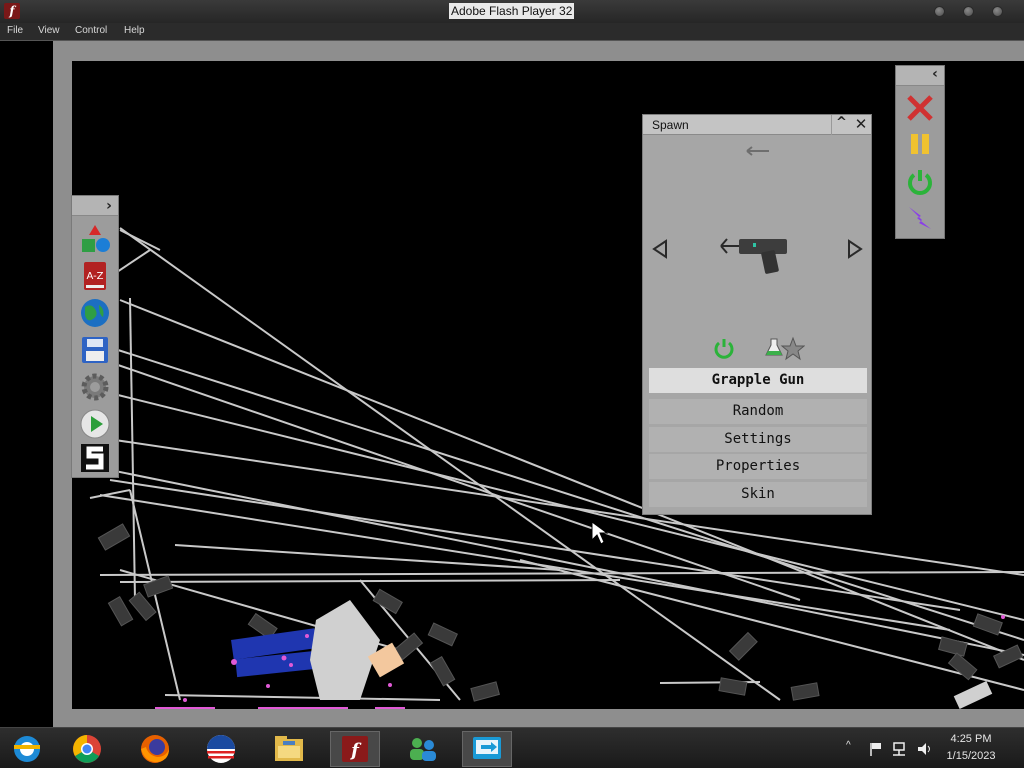 The width and height of the screenshot is (1024, 768). I want to click on left-toolbar: › A-Z, so click(95, 336).